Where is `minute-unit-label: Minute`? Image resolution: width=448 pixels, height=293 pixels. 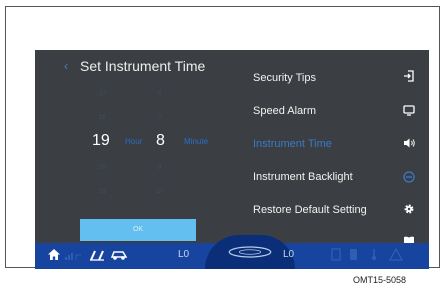
minute-unit-label: Minute is located at coordinates (196, 141).